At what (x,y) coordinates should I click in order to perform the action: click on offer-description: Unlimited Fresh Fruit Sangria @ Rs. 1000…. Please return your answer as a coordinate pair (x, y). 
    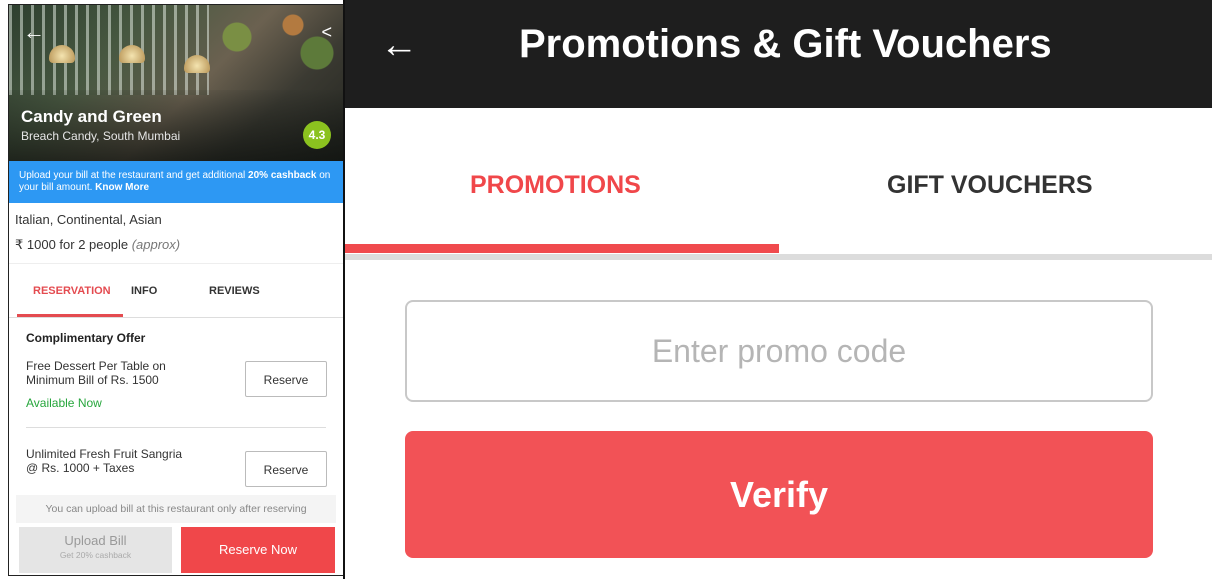
    Looking at the image, I should click on (104, 461).